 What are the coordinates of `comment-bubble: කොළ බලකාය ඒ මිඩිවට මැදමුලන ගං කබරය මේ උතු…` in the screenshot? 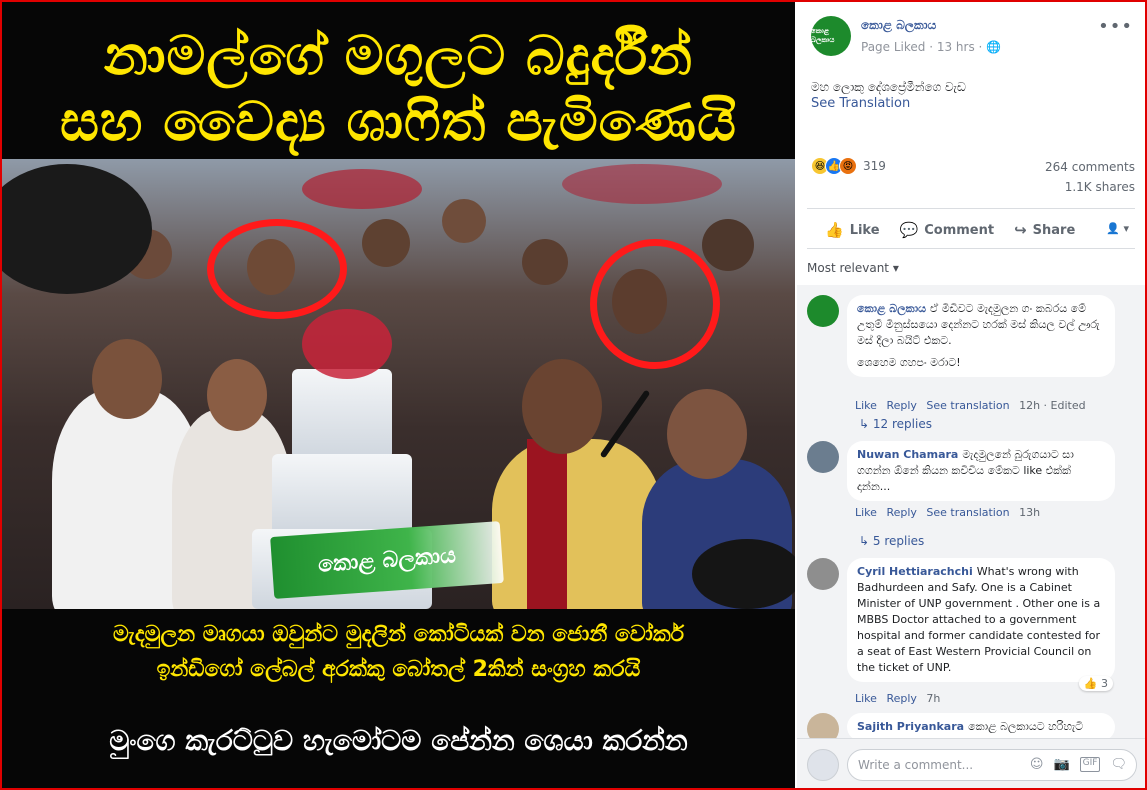 It's located at (981, 336).